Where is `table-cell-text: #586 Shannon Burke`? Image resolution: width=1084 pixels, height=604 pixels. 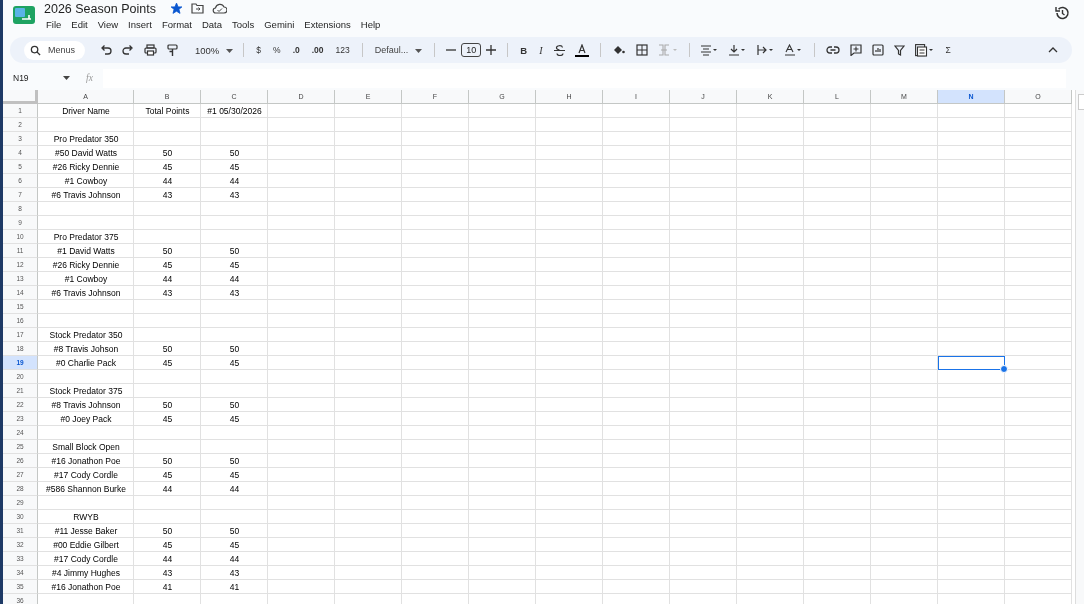
table-cell-text: #586 Shannon Burke is located at coordinates (86, 489).